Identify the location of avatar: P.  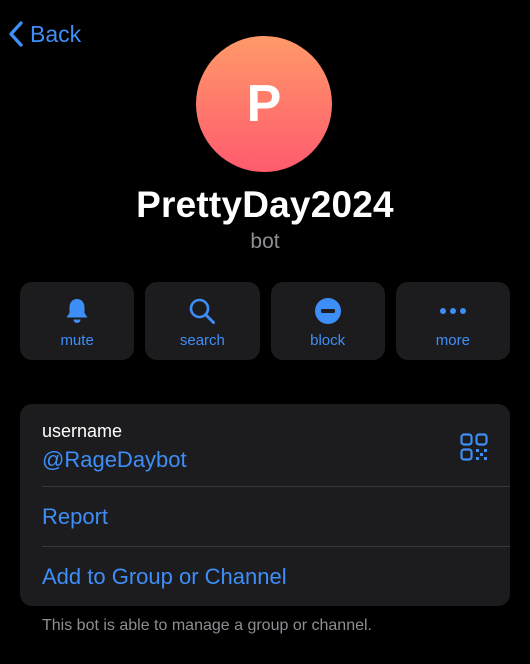
(264, 104).